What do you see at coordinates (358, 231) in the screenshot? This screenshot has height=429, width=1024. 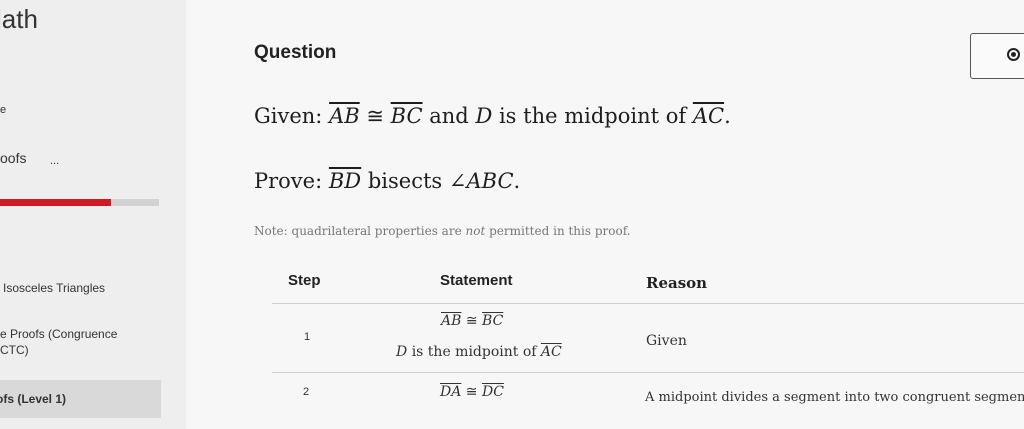 I see `note-text: Note: quadrilateral properties are` at bounding box center [358, 231].